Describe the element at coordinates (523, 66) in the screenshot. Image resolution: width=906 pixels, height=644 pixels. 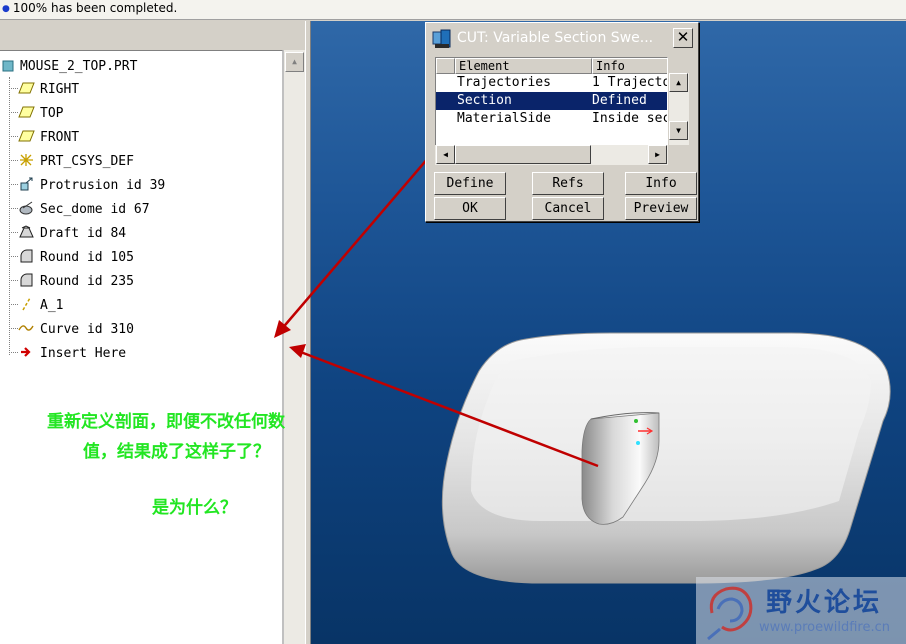
I see `table-header-element: Element` at that location.